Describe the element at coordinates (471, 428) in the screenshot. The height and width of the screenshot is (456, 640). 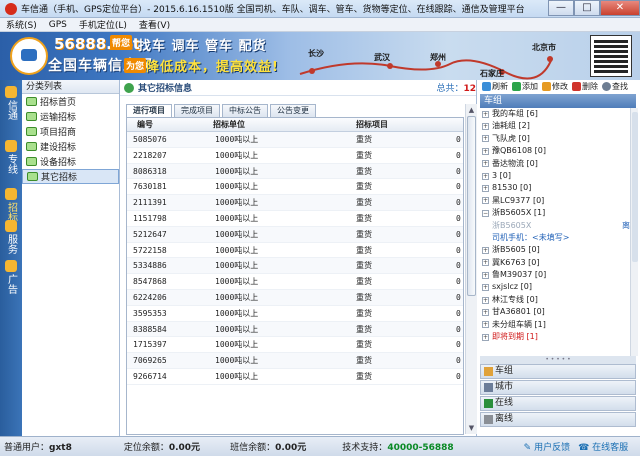
I see `scroll-down-icon: ▼` at that location.